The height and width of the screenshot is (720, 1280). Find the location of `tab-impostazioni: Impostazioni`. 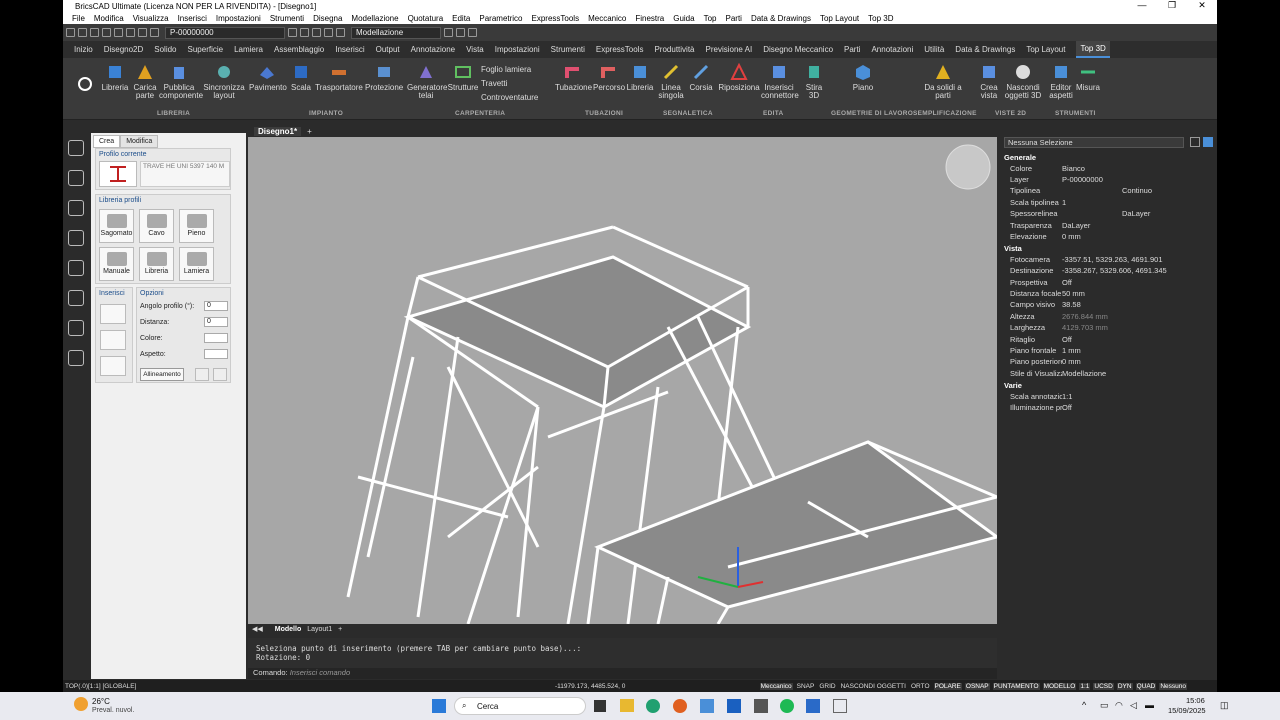

tab-impostazioni: Impostazioni is located at coordinates (517, 49).